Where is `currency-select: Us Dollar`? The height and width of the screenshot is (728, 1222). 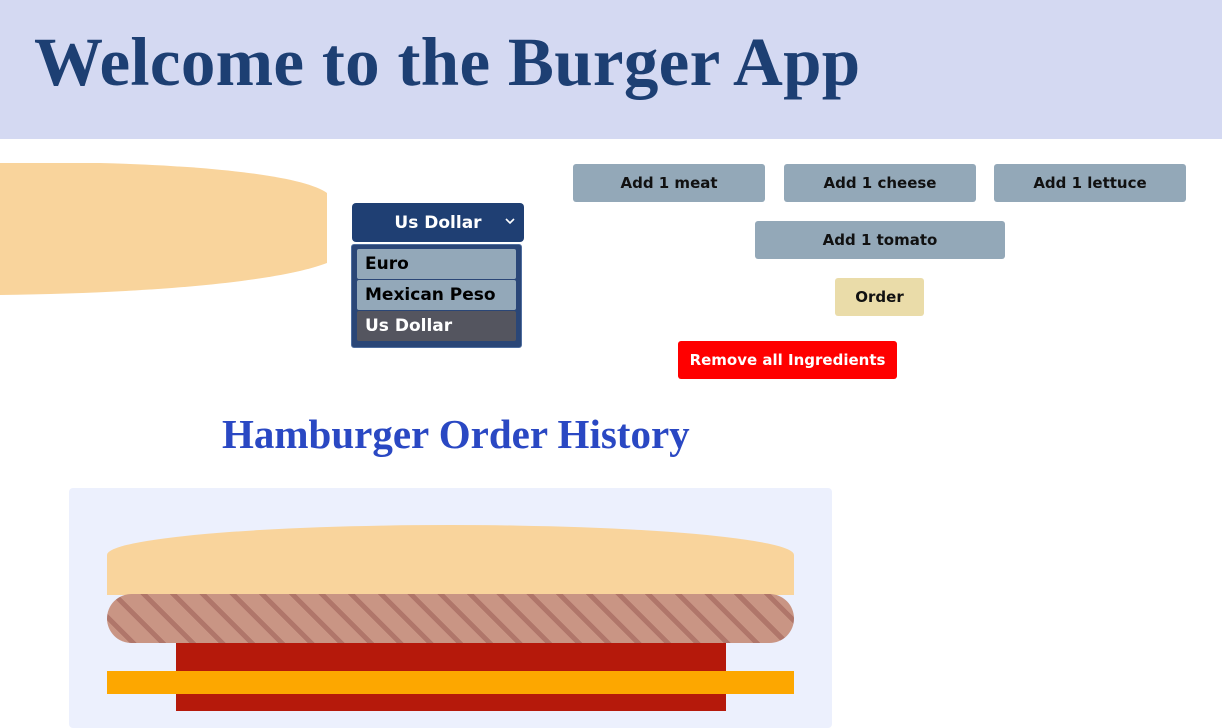
currency-select: Us Dollar is located at coordinates (438, 222).